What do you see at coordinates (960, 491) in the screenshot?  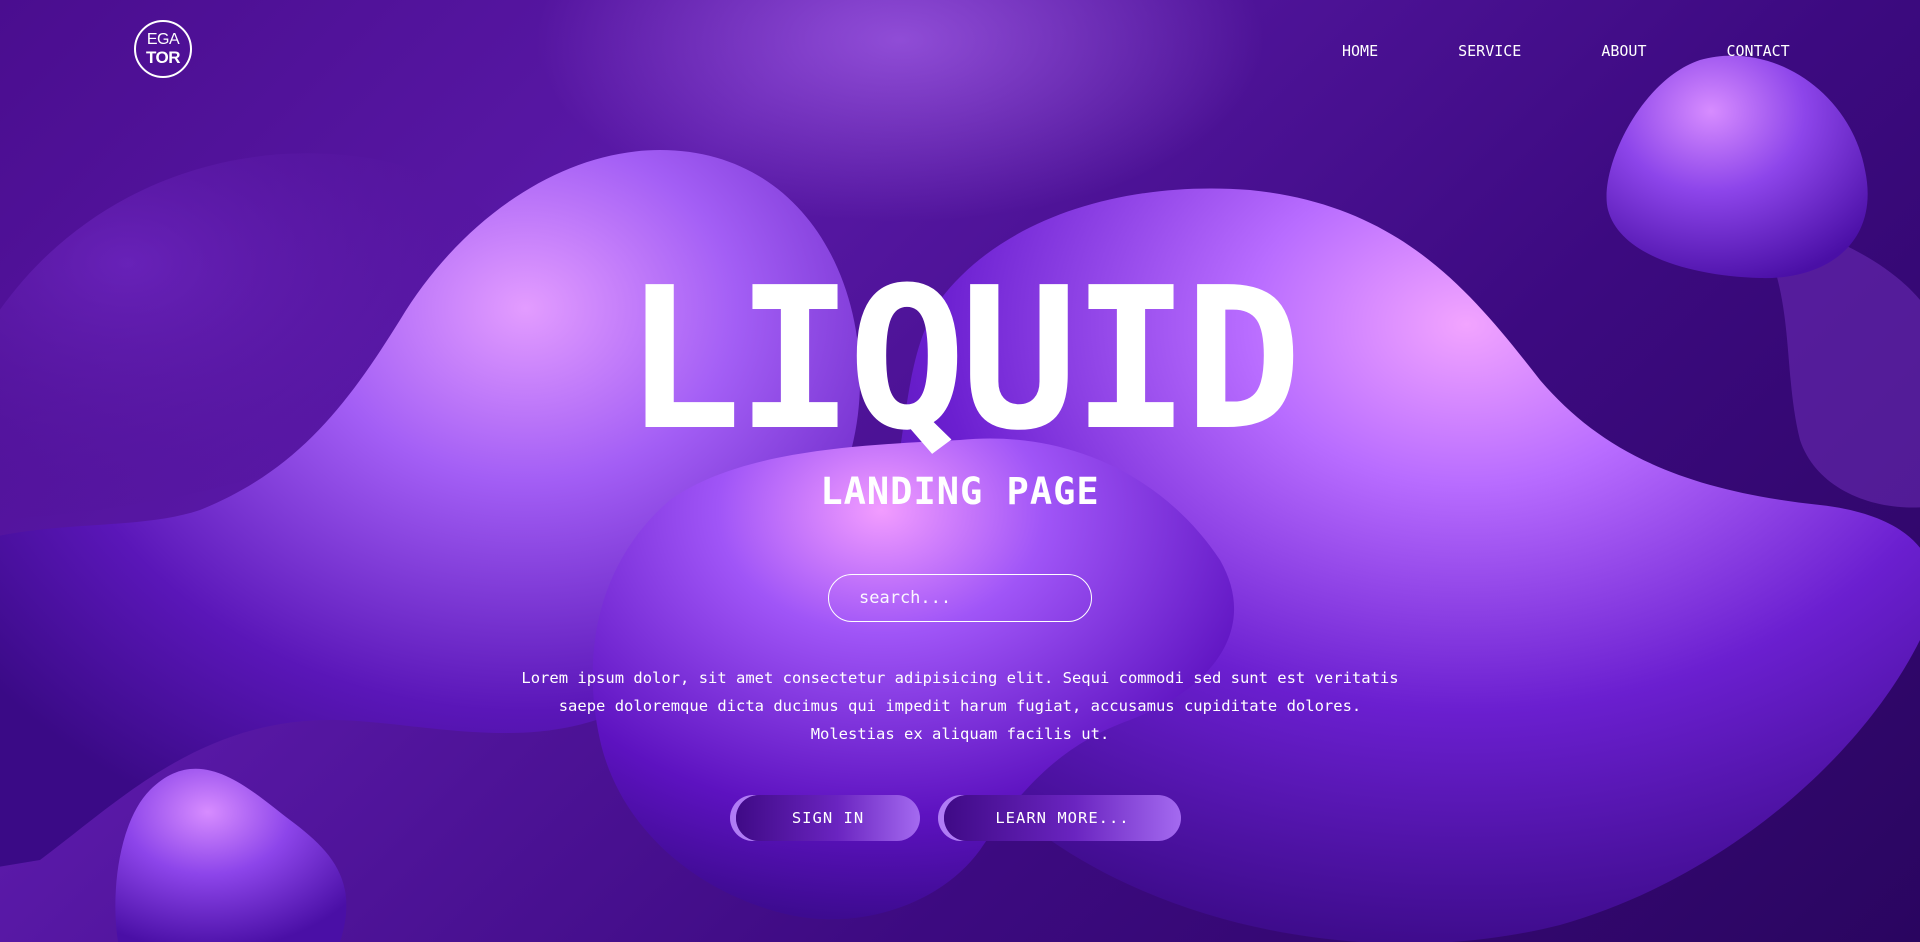 I see `hero-subtitle: LANDING PAGE` at bounding box center [960, 491].